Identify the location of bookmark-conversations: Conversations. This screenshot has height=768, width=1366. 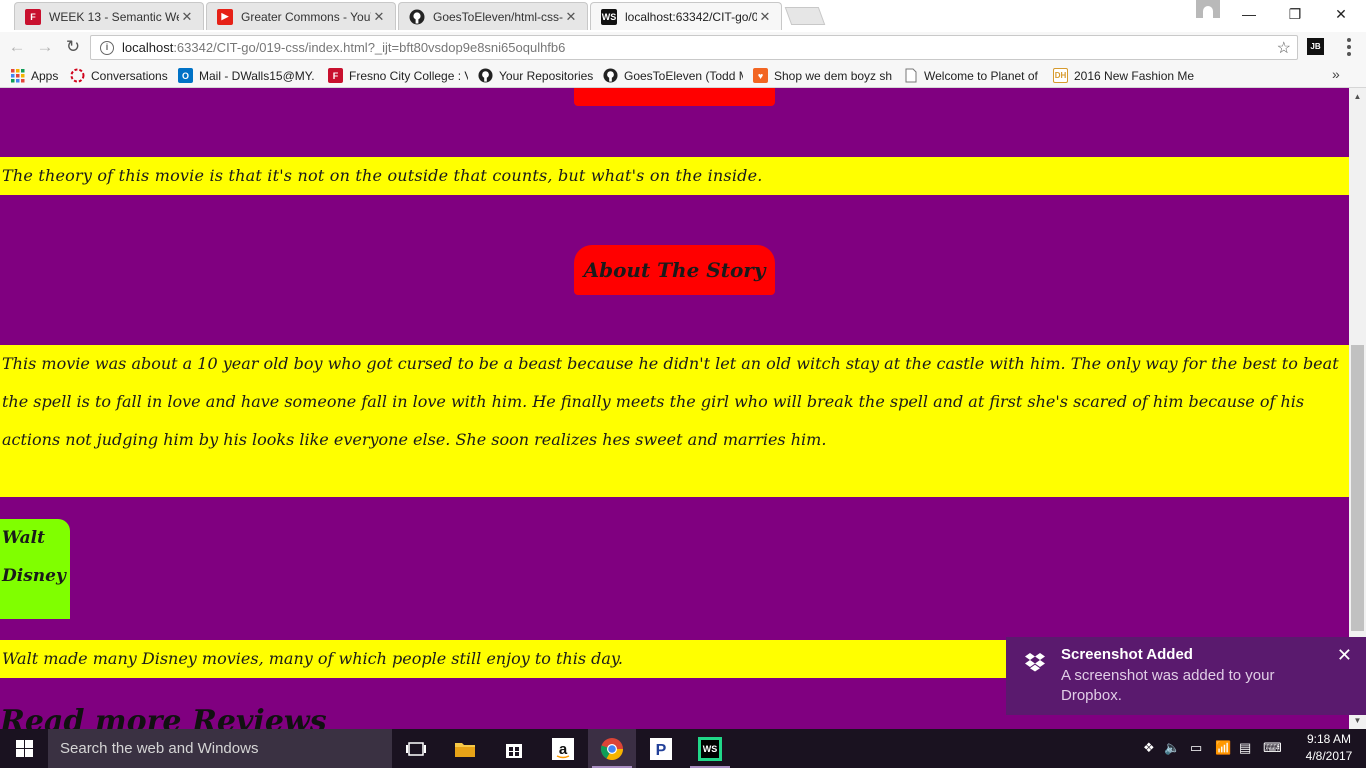
(121, 75).